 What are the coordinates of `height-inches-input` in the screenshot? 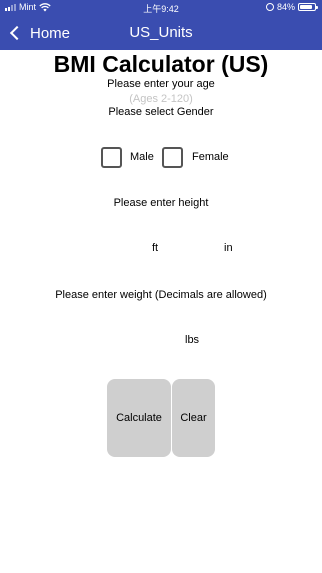 It's located at (195, 248).